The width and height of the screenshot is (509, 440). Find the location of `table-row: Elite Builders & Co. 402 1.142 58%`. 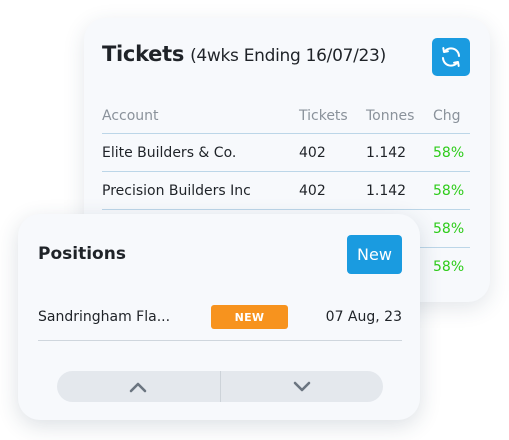

table-row: Elite Builders & Co. 402 1.142 58% is located at coordinates (286, 153).